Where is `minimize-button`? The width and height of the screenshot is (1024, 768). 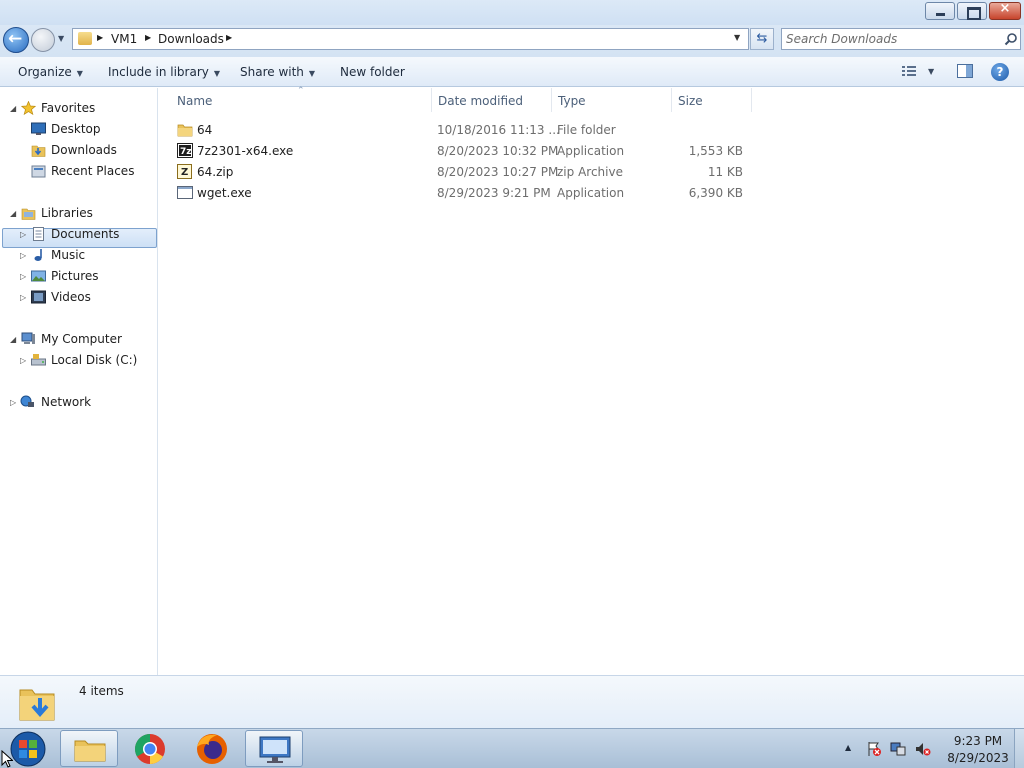 minimize-button is located at coordinates (940, 11).